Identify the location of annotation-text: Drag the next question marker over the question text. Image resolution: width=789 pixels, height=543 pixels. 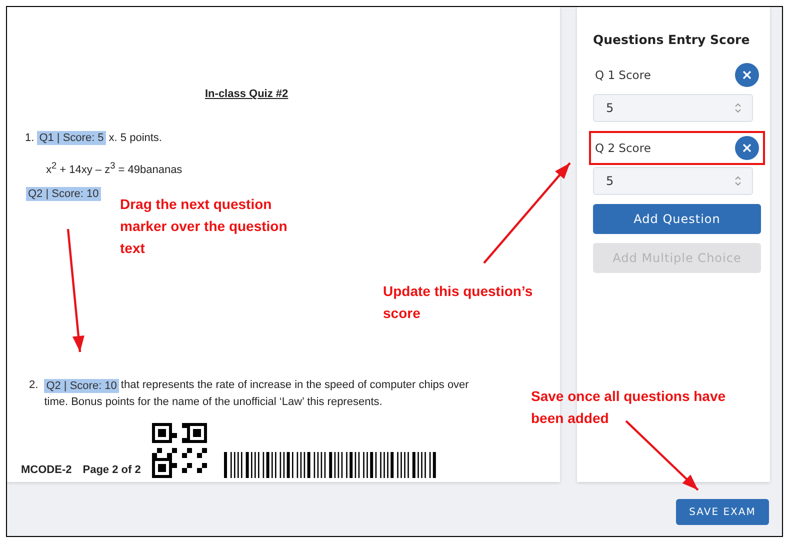
(204, 226).